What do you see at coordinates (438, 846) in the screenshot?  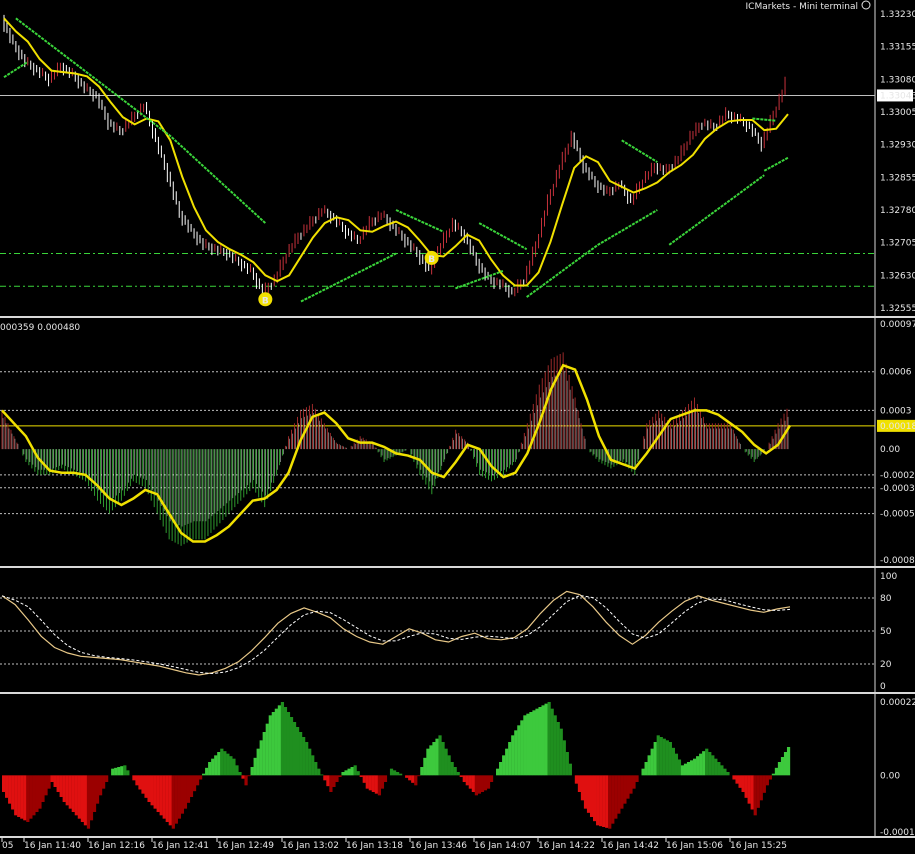 I see `time-axis-label: 16 Jan 13:46` at bounding box center [438, 846].